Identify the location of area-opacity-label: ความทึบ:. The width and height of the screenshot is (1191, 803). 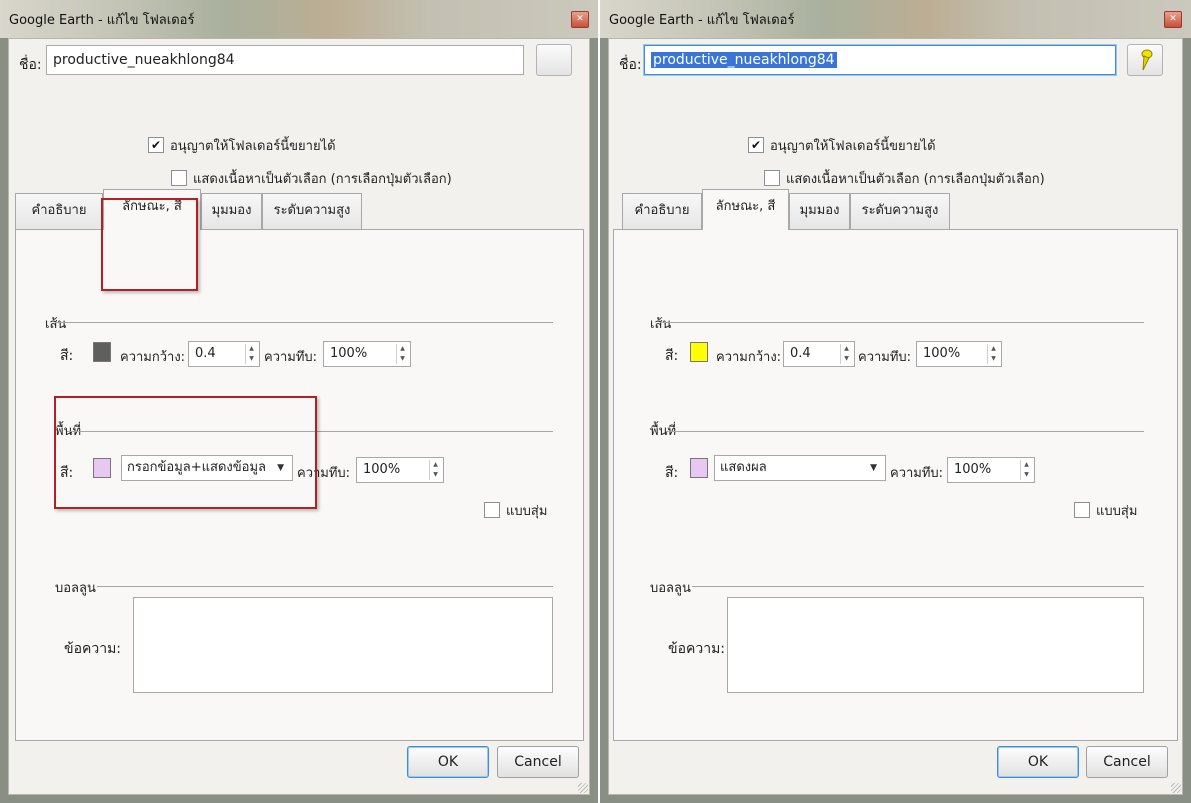
(917, 473).